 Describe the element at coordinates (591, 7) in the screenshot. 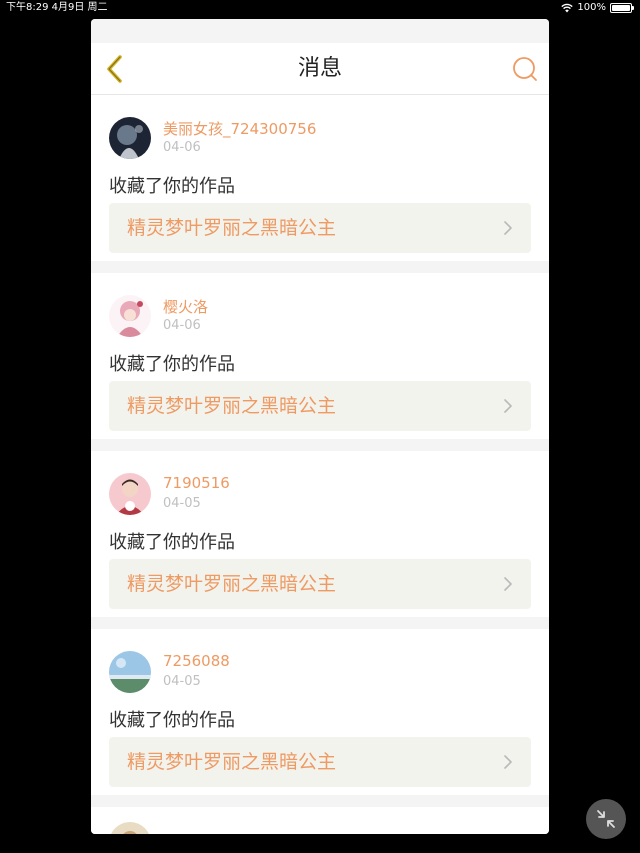

I see `battery-percent: 100%` at that location.